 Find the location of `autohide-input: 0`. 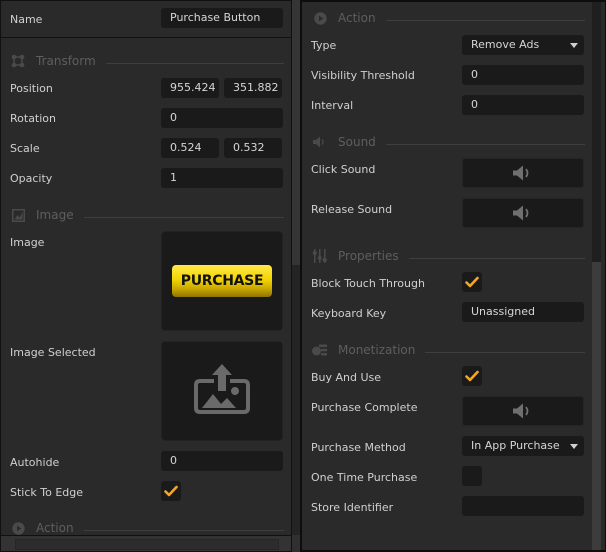

autohide-input: 0 is located at coordinates (222, 461).